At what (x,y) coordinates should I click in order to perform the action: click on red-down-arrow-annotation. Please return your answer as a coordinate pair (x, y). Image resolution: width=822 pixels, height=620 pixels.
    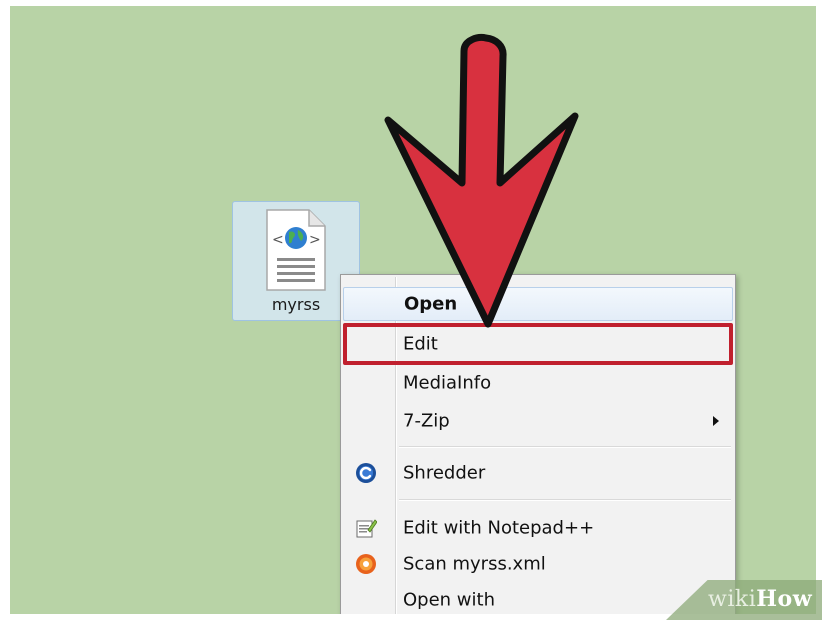
    Looking at the image, I should click on (481, 181).